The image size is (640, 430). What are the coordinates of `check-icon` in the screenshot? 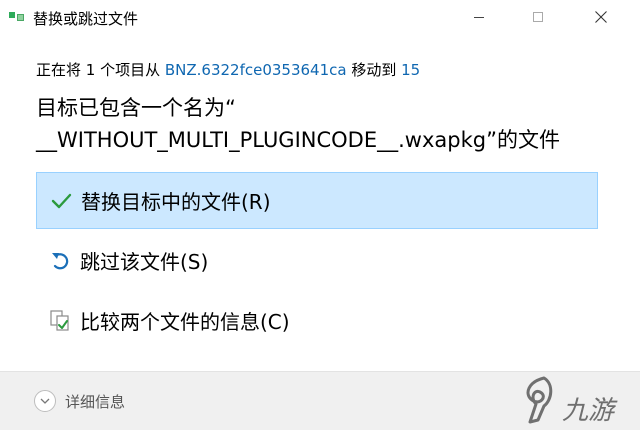 It's located at (61, 201).